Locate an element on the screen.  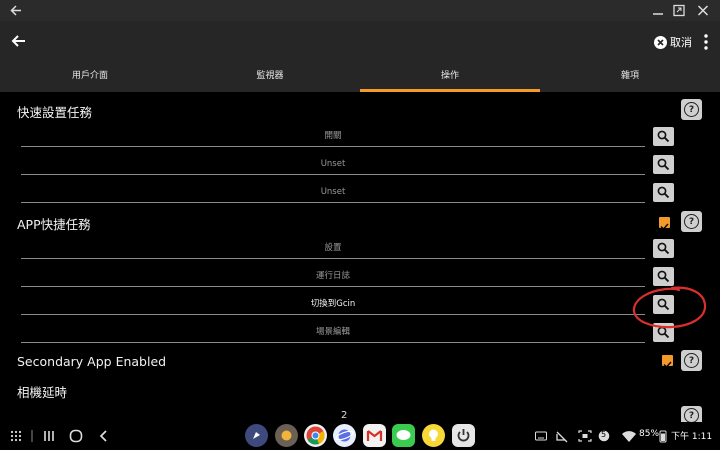
cancel-label: 取消 is located at coordinates (681, 42).